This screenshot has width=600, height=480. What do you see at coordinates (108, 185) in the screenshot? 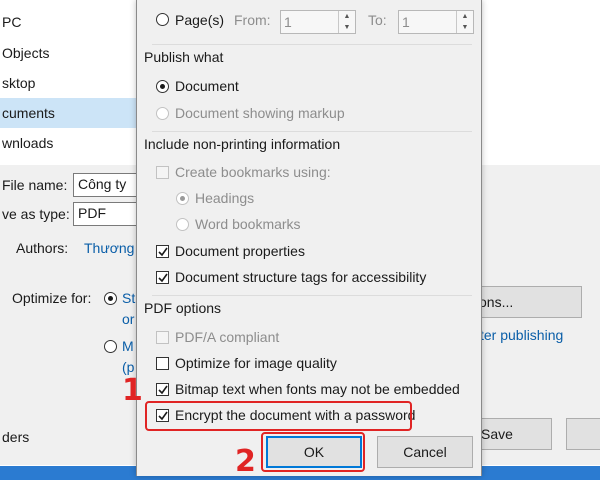
I see `file-name-input: Công ty` at bounding box center [108, 185].